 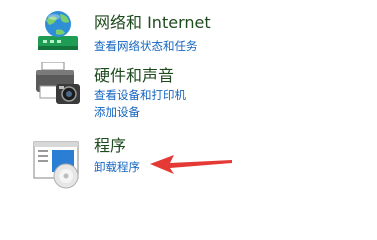 I want to click on category-title-hardware: 硬件和声音, so click(x=134, y=76).